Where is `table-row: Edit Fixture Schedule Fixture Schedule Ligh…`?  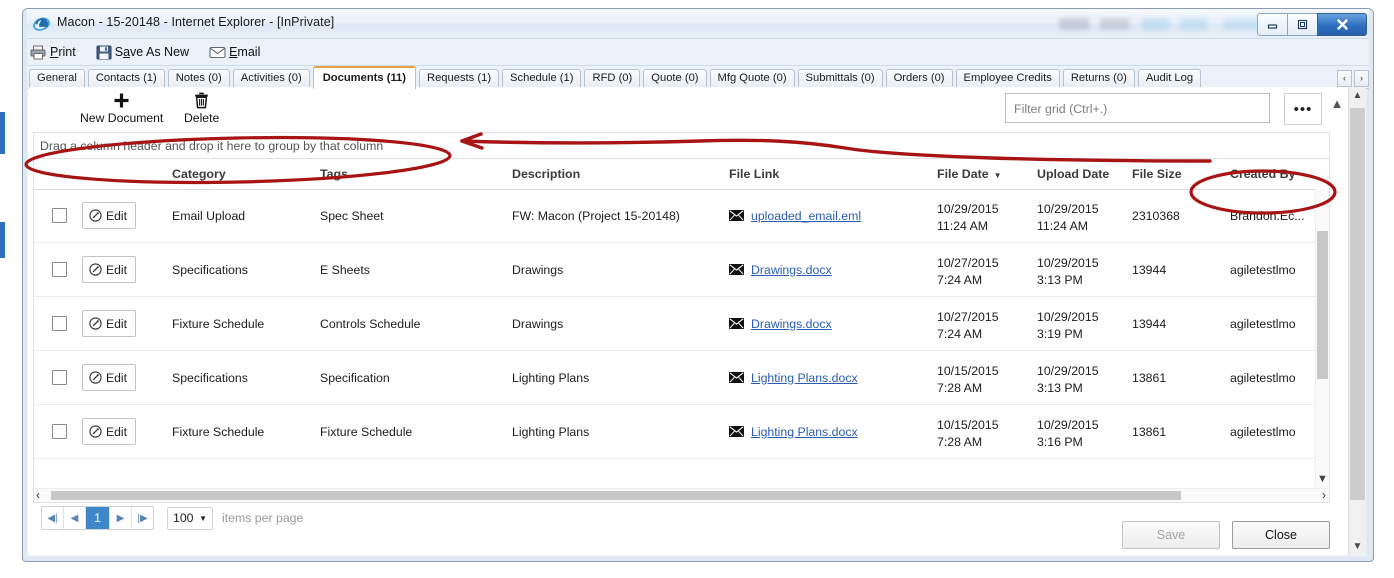
table-row: Edit Fixture Schedule Fixture Schedule Ligh… is located at coordinates (681, 432).